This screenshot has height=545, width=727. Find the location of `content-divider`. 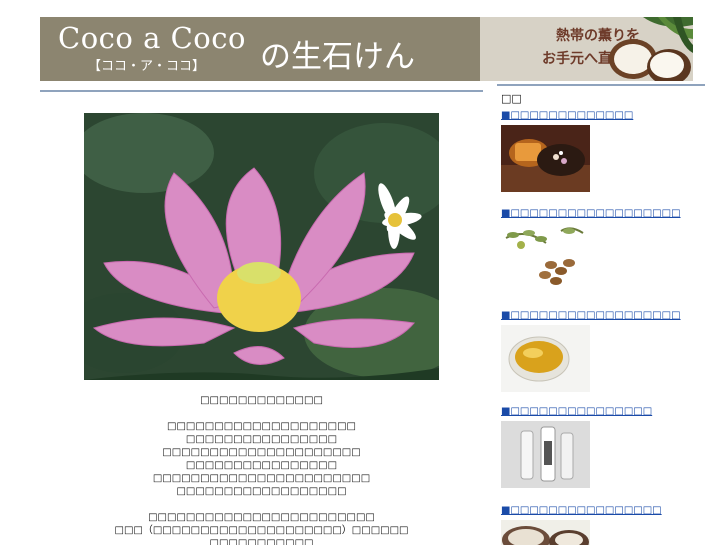

content-divider is located at coordinates (261, 91).